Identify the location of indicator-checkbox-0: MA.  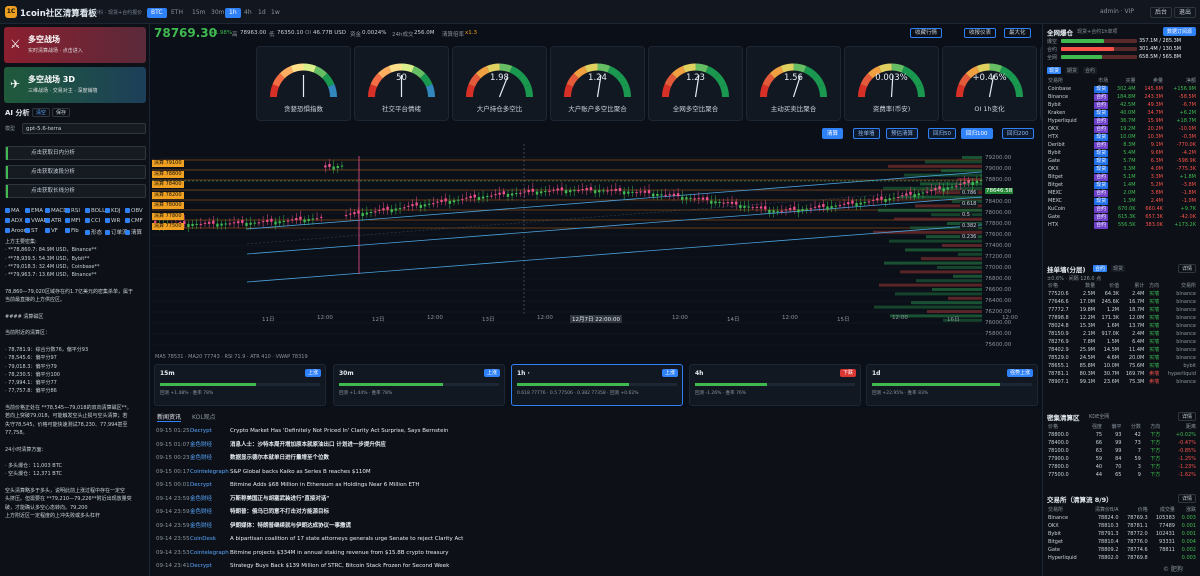
(12, 211).